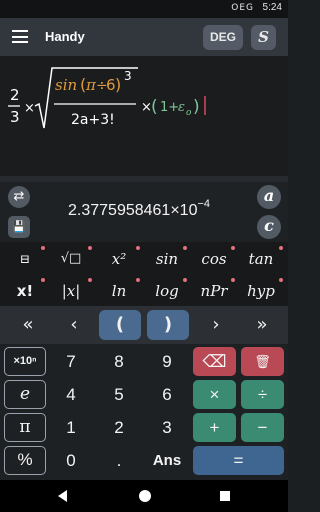  Describe the element at coordinates (189, 113) in the screenshot. I see `svg-text: o` at that location.